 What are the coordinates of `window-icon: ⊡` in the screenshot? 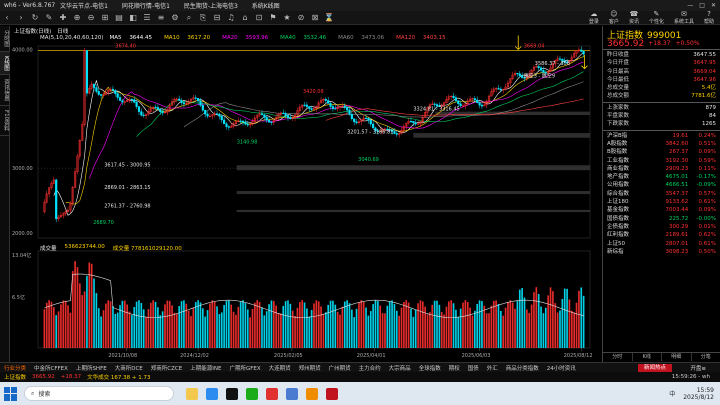 It's located at (259, 17).